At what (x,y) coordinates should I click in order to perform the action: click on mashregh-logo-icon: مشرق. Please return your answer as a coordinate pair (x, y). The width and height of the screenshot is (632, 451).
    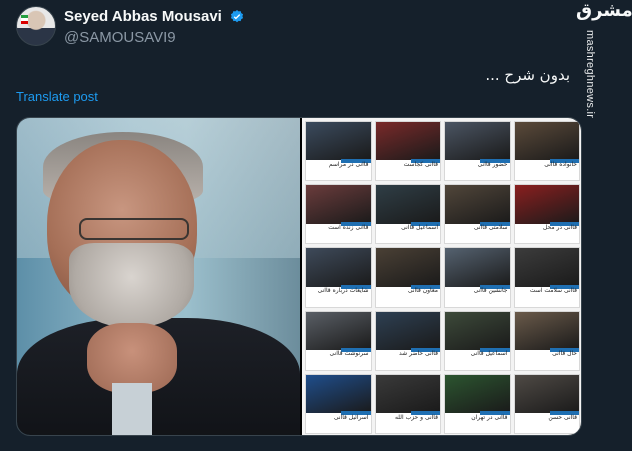
    Looking at the image, I should click on (604, 10).